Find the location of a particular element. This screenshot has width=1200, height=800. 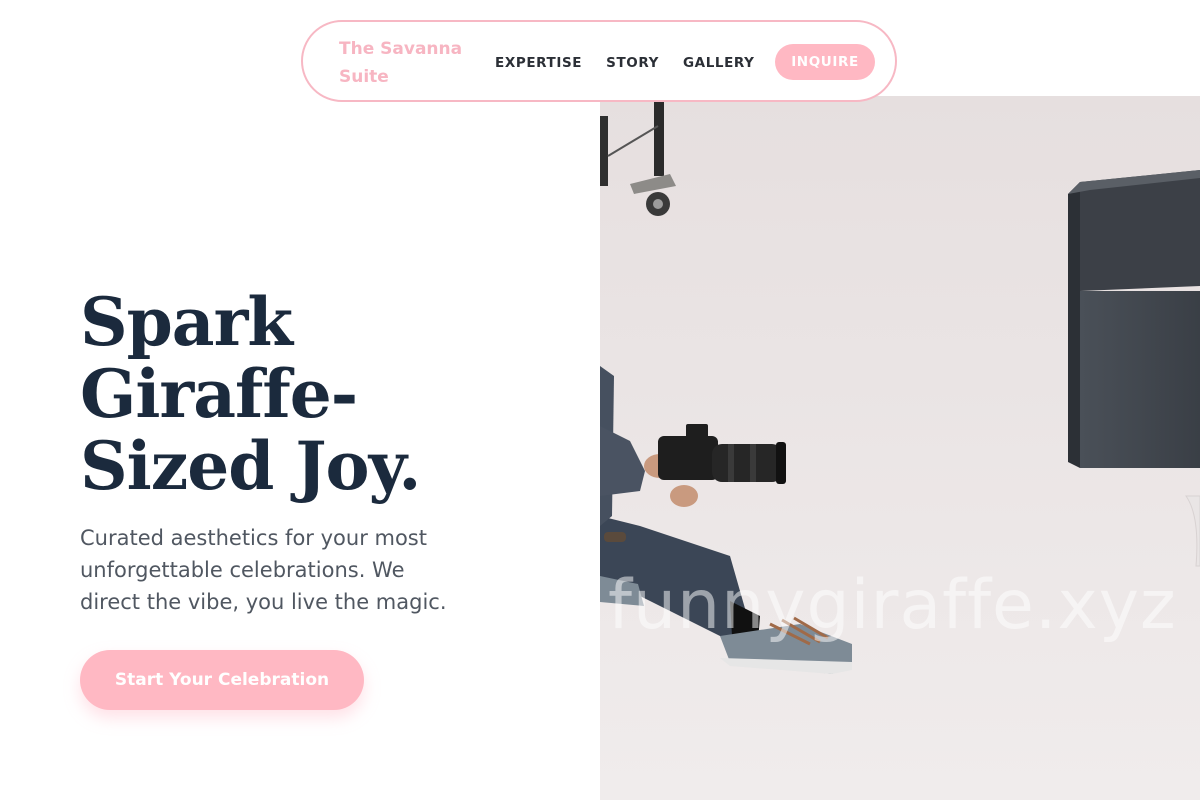

nav-link-gallery: GALLERY is located at coordinates (719, 63).